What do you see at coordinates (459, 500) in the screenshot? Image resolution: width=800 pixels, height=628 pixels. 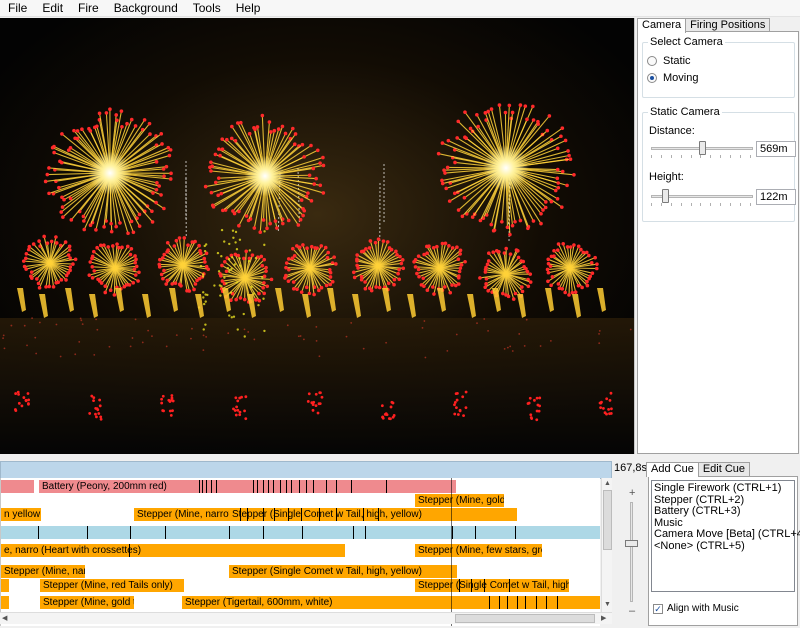 I see `cue-bar: Stepper (Mine, gold t` at bounding box center [459, 500].